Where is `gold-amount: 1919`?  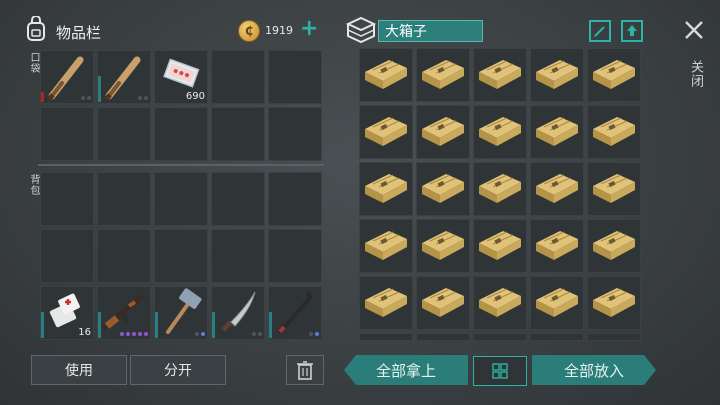
gold-amount: 1919 is located at coordinates (279, 30).